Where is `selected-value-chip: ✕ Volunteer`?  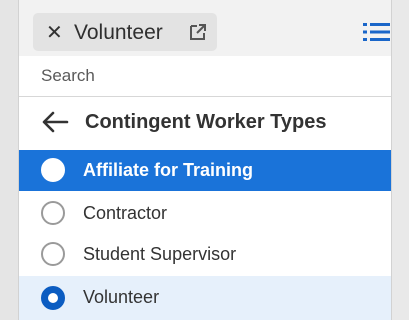 selected-value-chip: ✕ Volunteer is located at coordinates (125, 32).